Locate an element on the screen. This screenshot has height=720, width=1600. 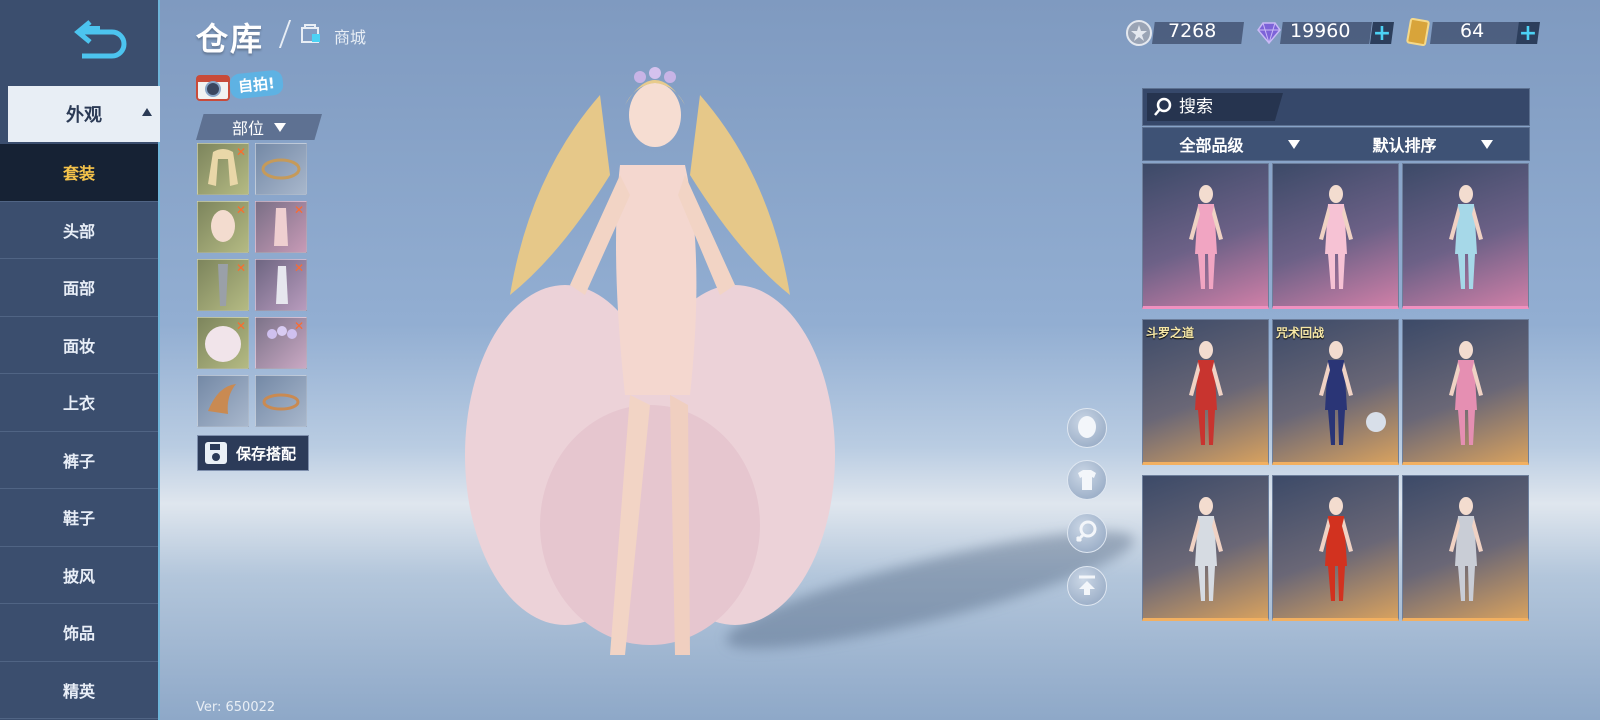
search-bar is located at coordinates (1336, 107).